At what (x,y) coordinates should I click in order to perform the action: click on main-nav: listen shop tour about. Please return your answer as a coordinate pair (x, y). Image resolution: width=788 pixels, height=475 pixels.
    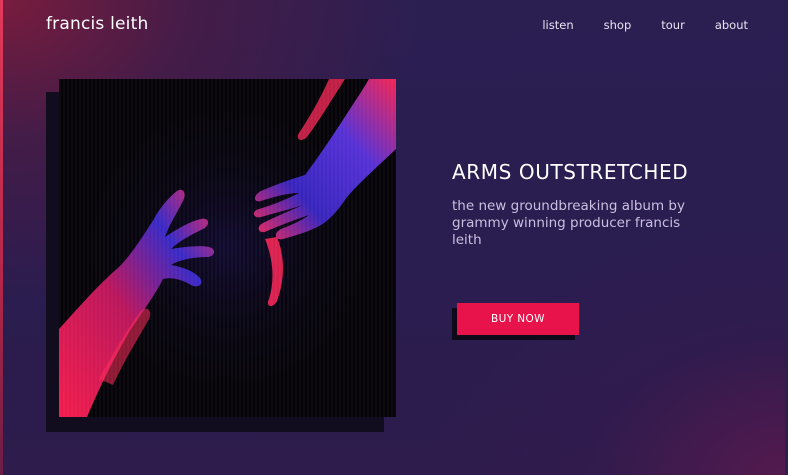
    Looking at the image, I should click on (630, 25).